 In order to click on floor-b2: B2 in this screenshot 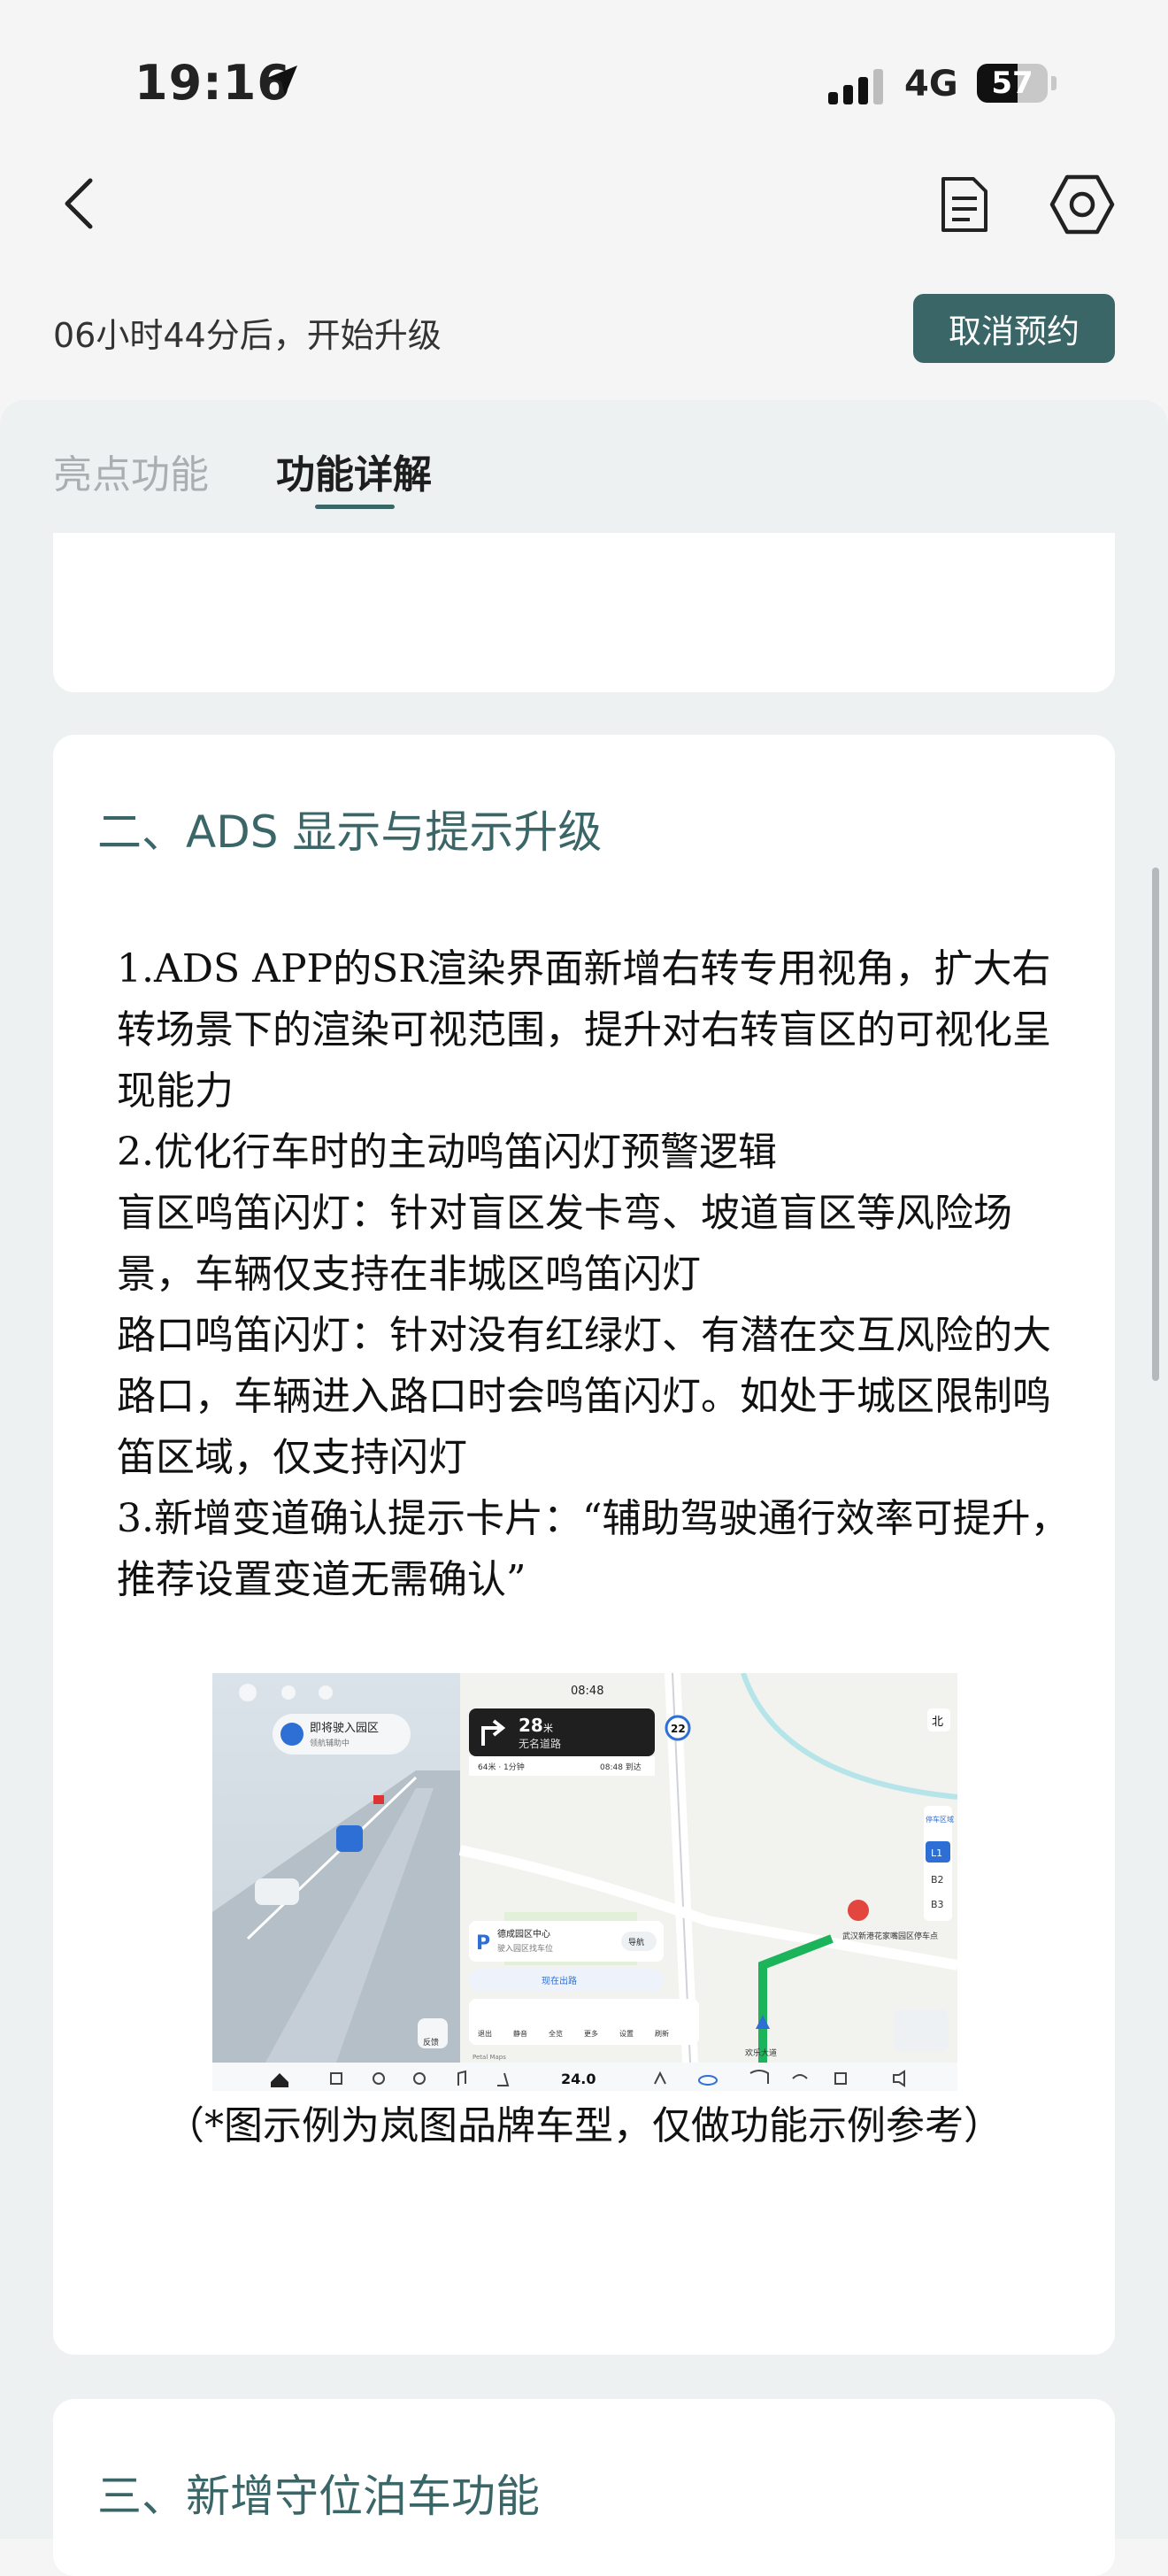, I will do `click(938, 1880)`.